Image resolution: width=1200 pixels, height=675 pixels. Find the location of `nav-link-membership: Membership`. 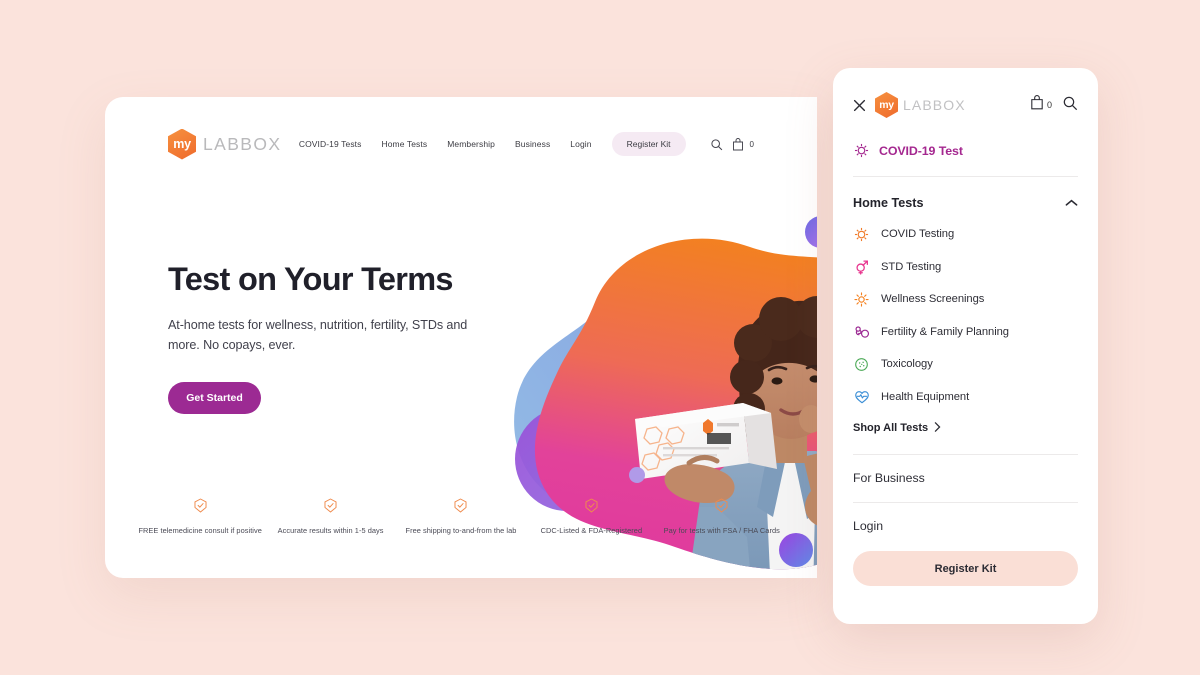

nav-link-membership: Membership is located at coordinates (471, 144).